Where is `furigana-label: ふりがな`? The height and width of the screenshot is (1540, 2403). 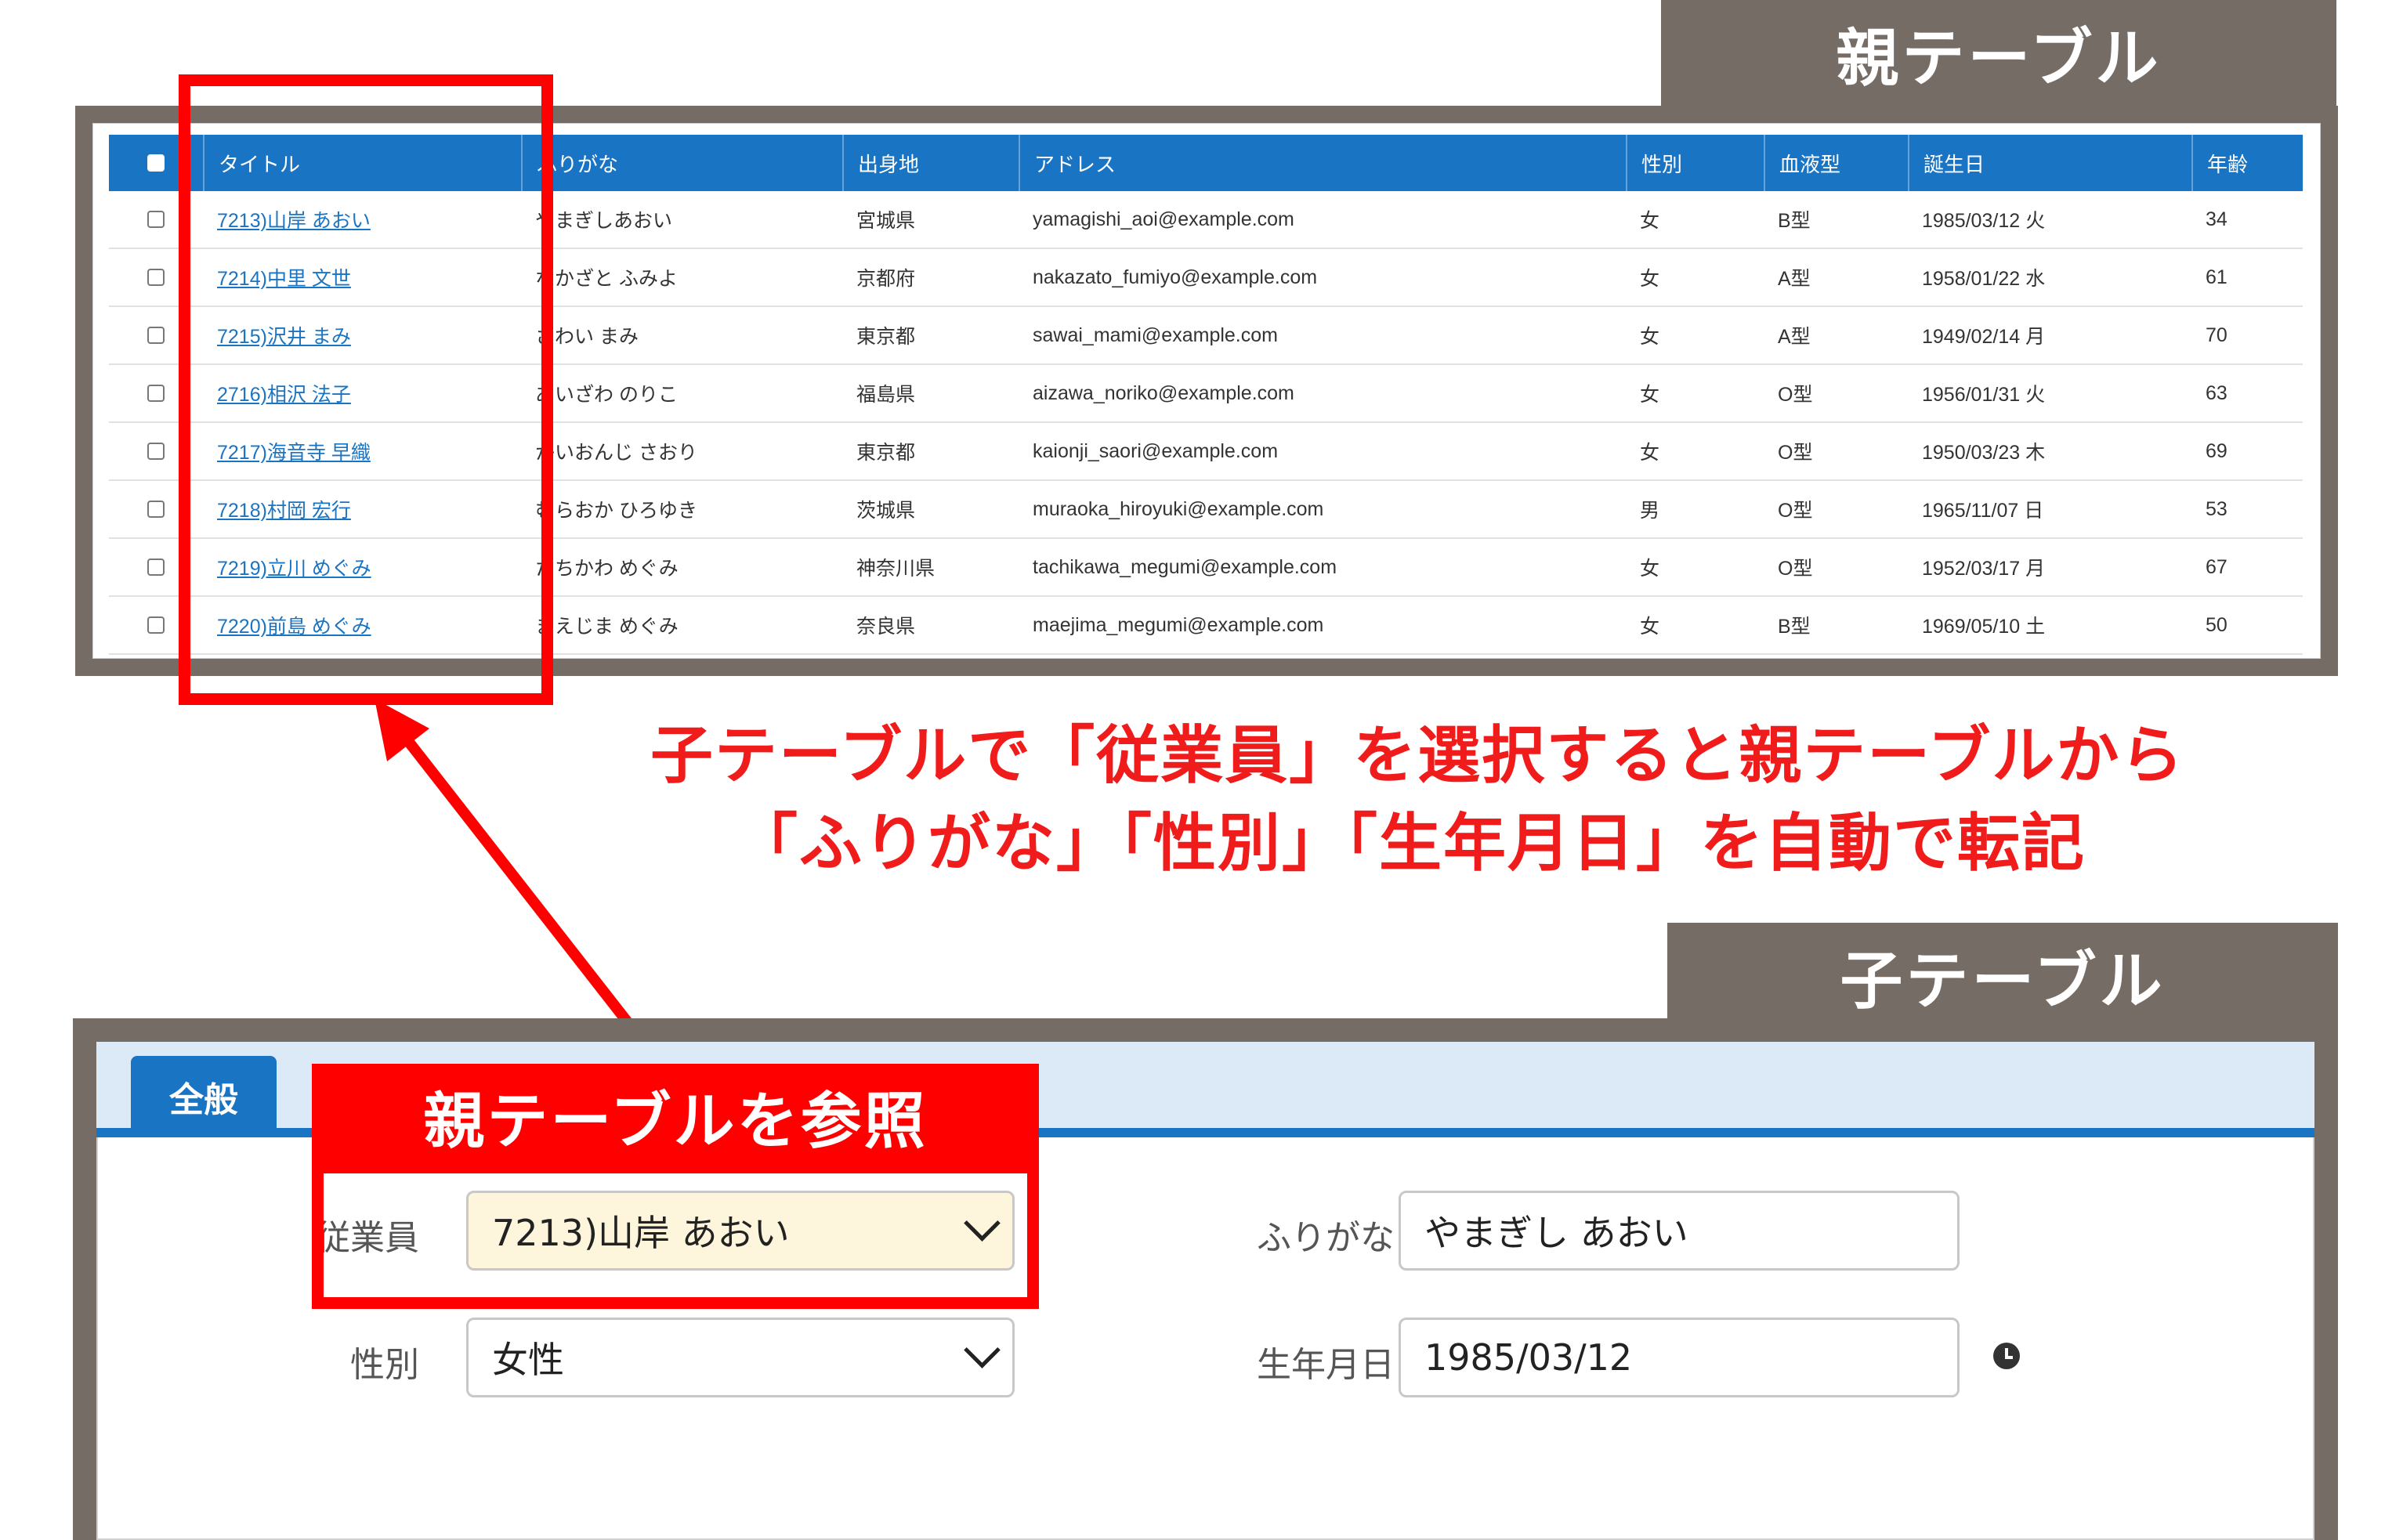
furigana-label: ふりがな is located at coordinates (1326, 1238).